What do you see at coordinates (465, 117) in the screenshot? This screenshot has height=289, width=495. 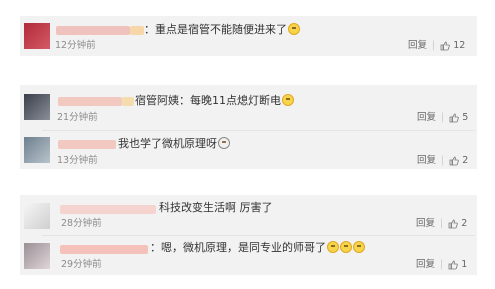 I see `like-count: 5` at bounding box center [465, 117].